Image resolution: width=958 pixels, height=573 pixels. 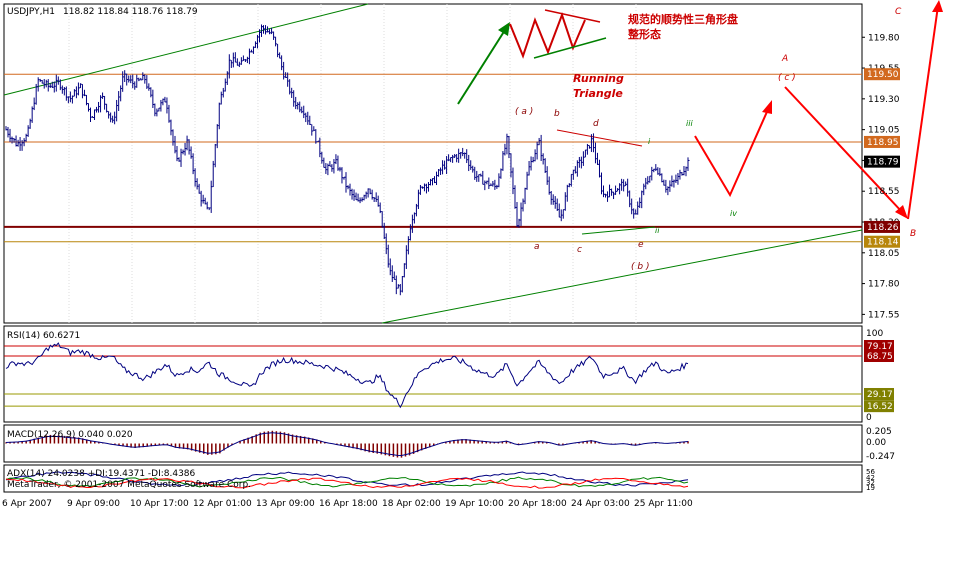 I want to click on rsi-scale-top: 100, so click(x=874, y=334).